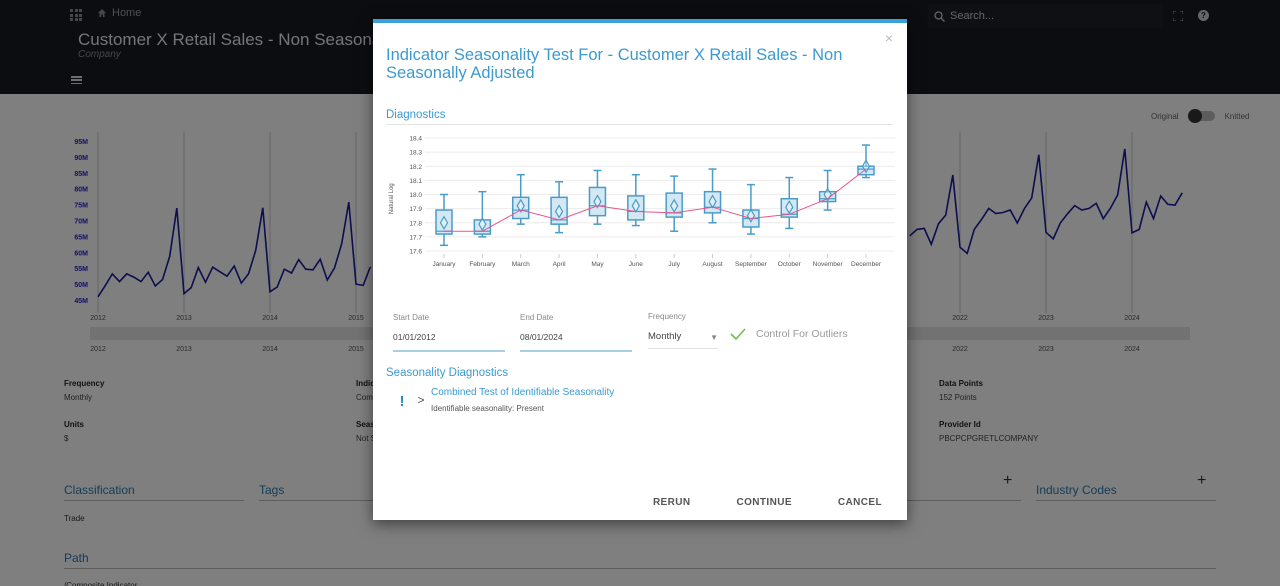 This screenshot has height=586, width=1280. What do you see at coordinates (597, 264) in the screenshot?
I see `x-tick-label: May` at bounding box center [597, 264].